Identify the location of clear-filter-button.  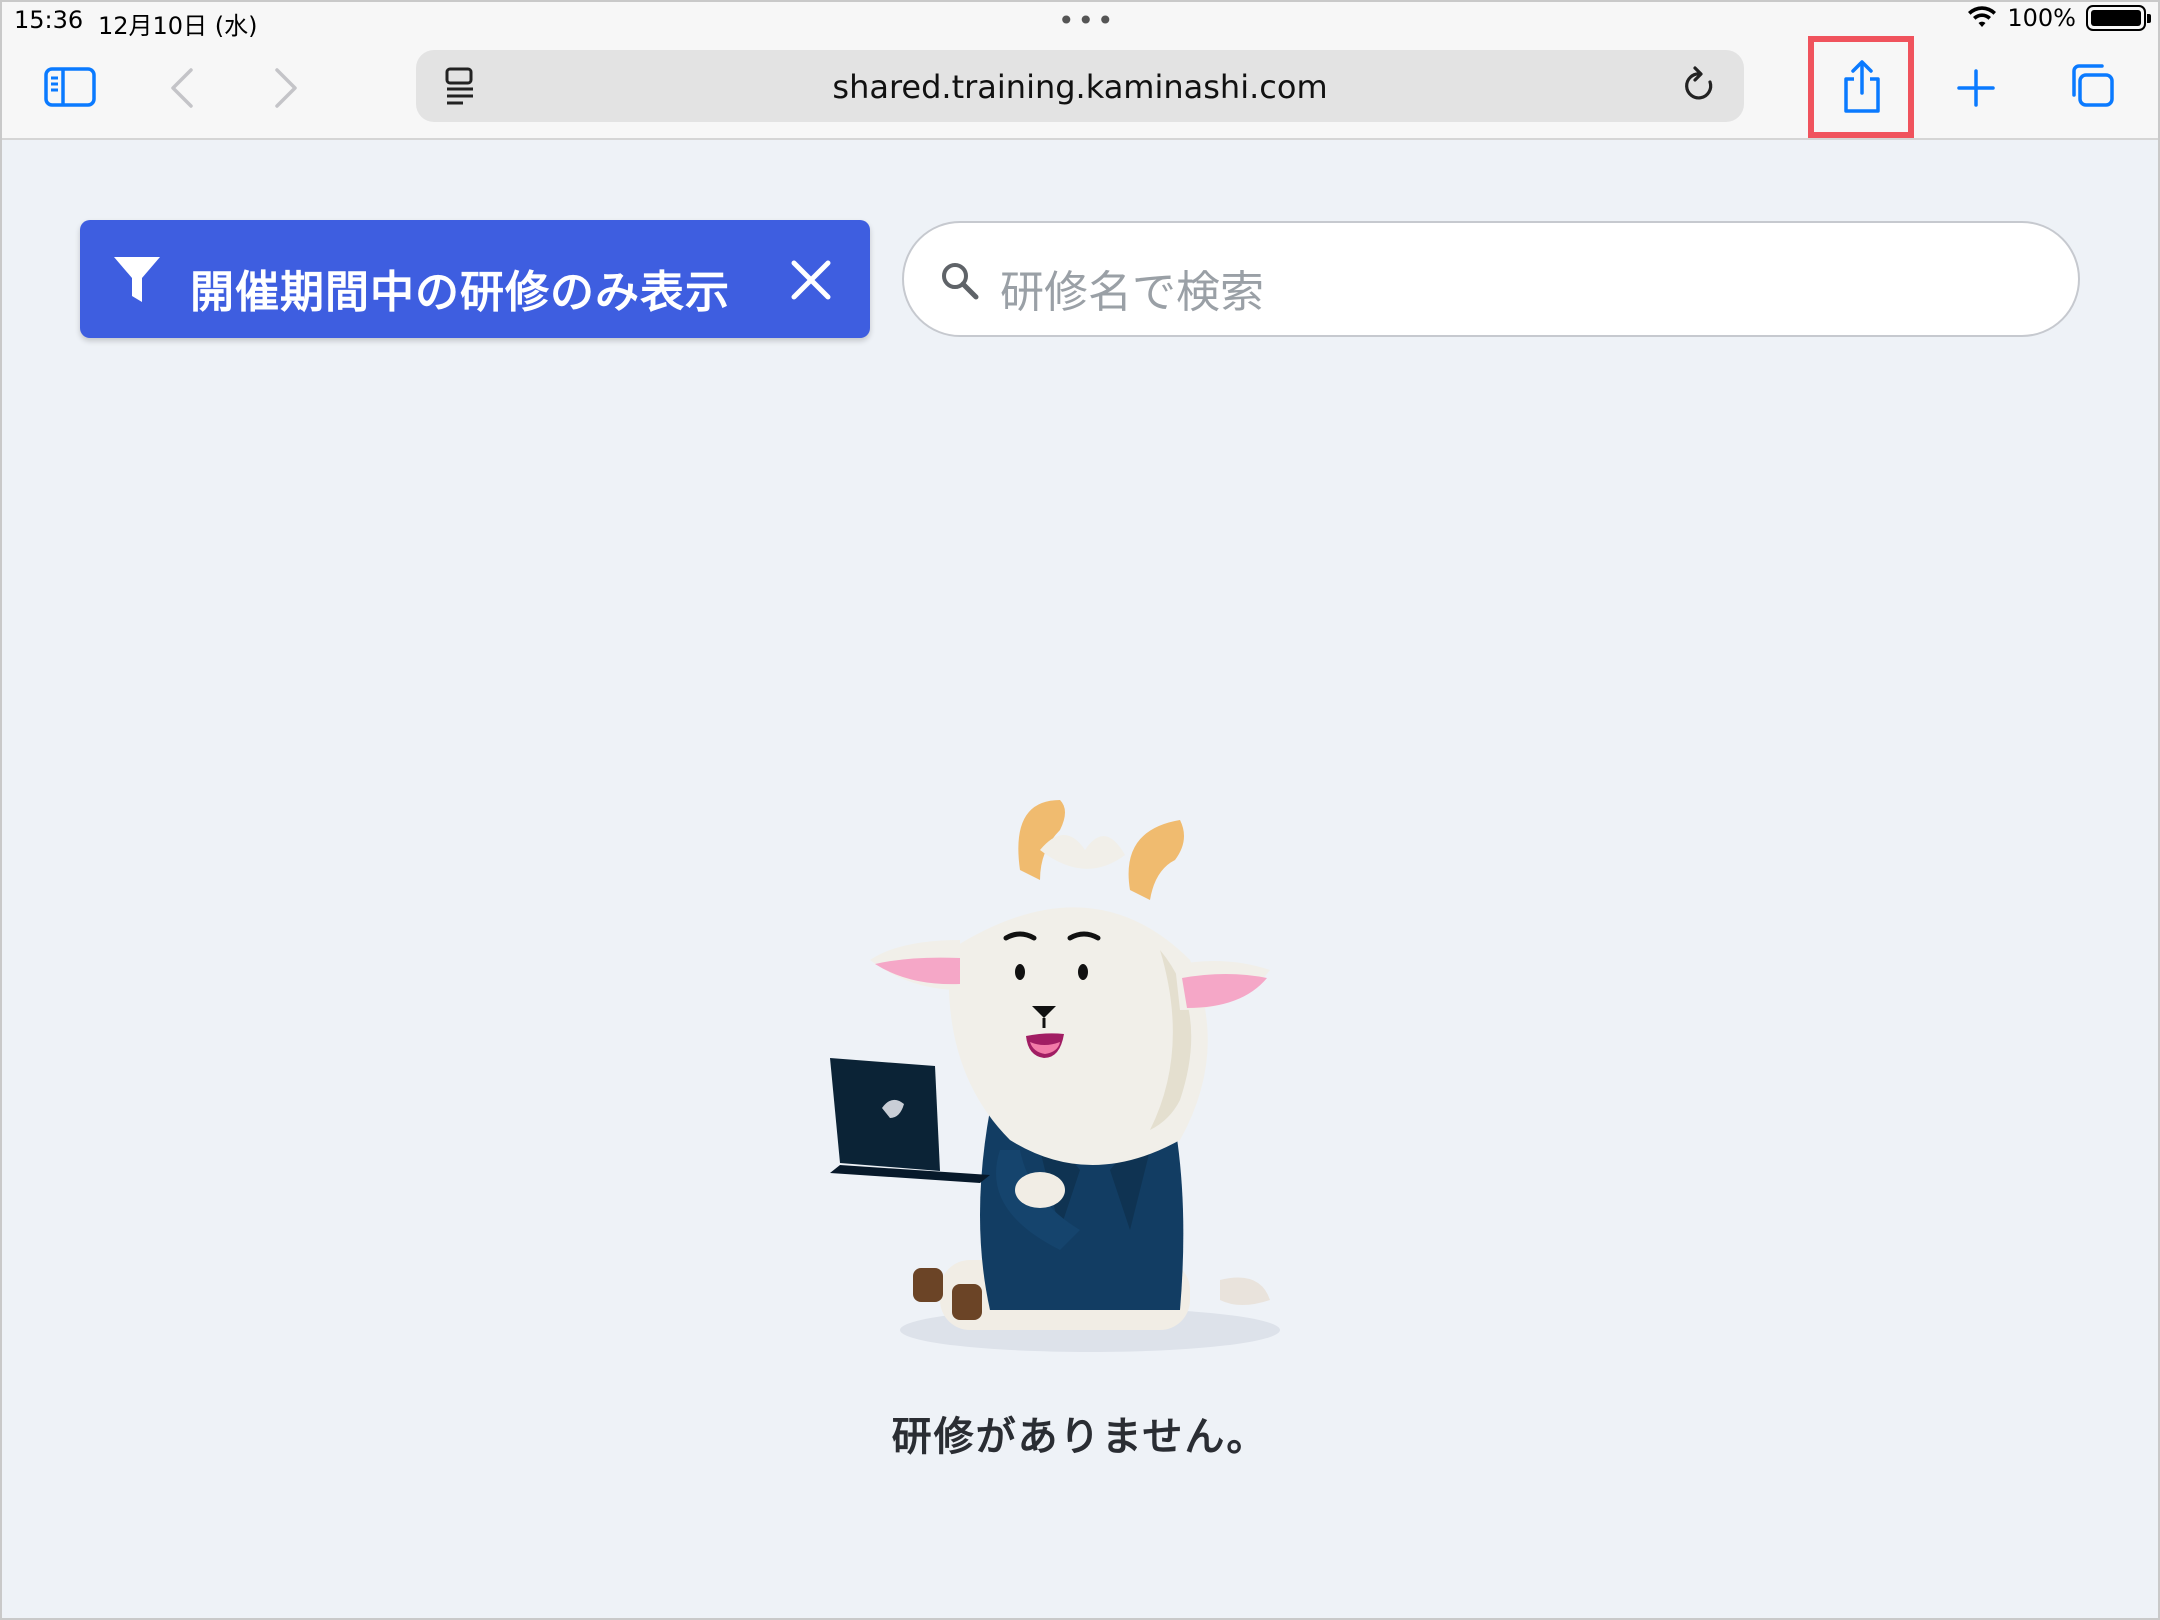
(811, 280).